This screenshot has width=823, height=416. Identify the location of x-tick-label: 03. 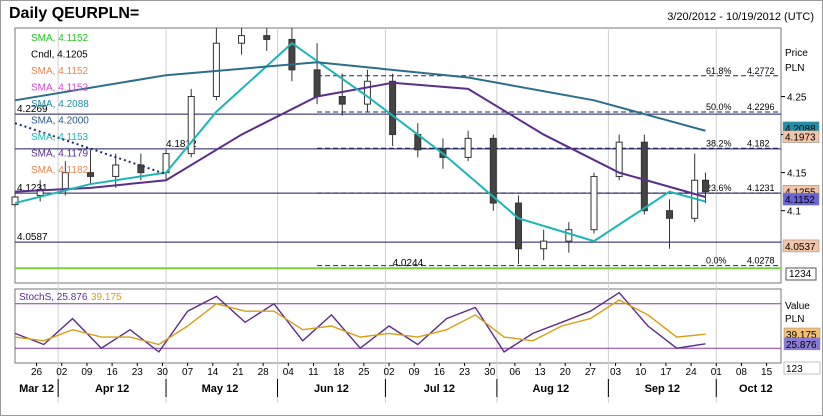
(616, 372).